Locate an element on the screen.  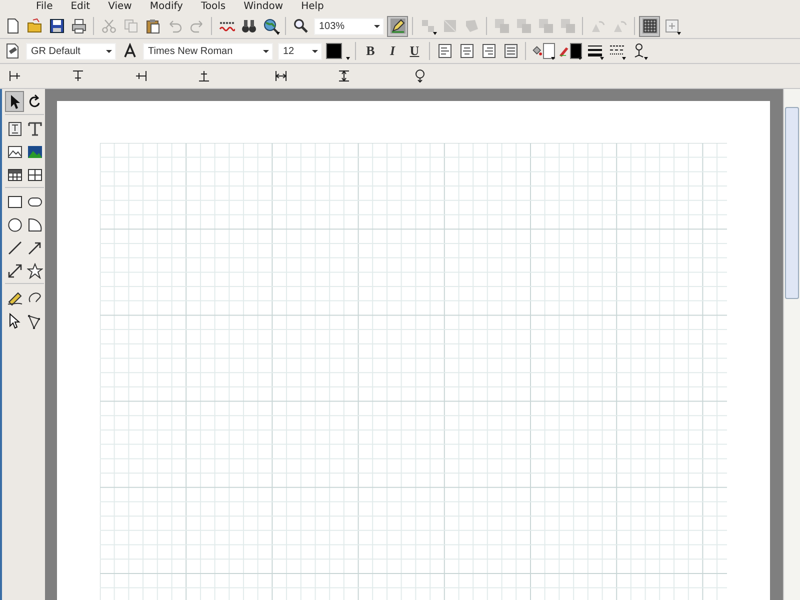
node-pointer-icon is located at coordinates (14, 320).